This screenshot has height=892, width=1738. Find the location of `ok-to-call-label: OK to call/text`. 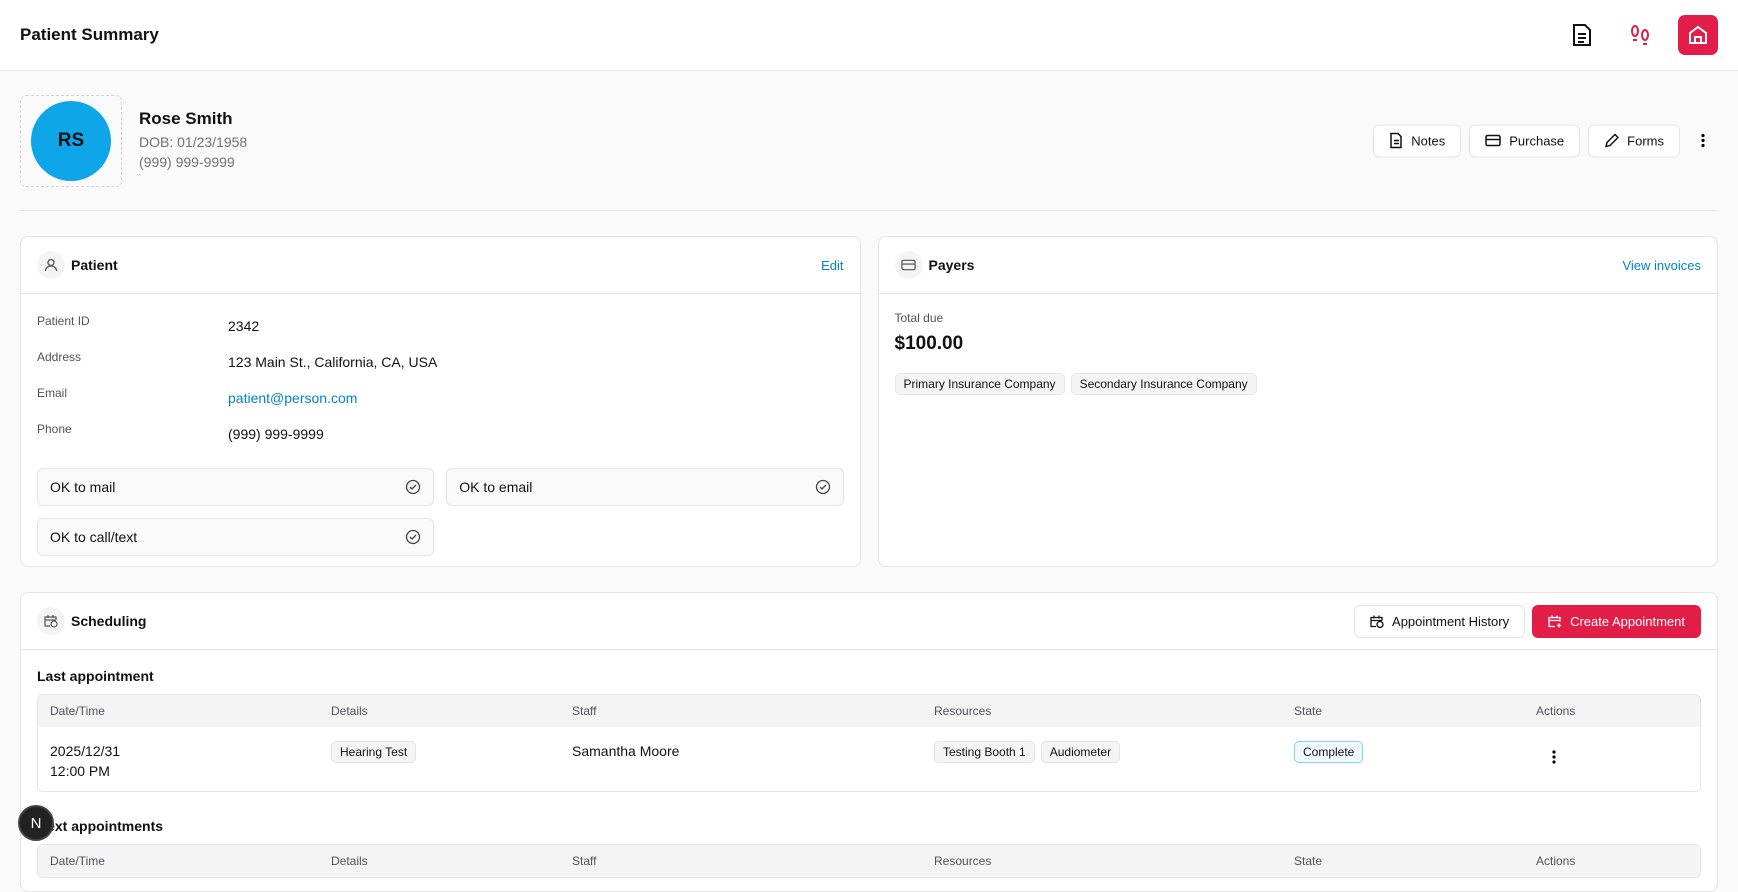

ok-to-call-label: OK to call/text is located at coordinates (94, 537).